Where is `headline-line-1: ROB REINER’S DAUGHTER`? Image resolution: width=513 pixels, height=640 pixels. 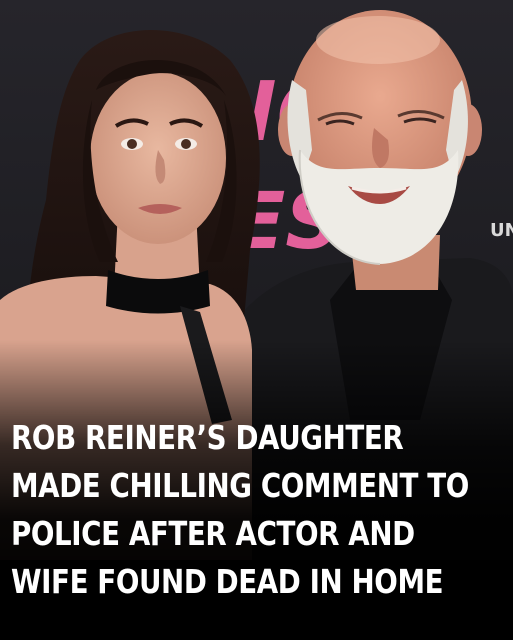
headline-line-1: ROB REINER’S DAUGHTER is located at coordinates (207, 437).